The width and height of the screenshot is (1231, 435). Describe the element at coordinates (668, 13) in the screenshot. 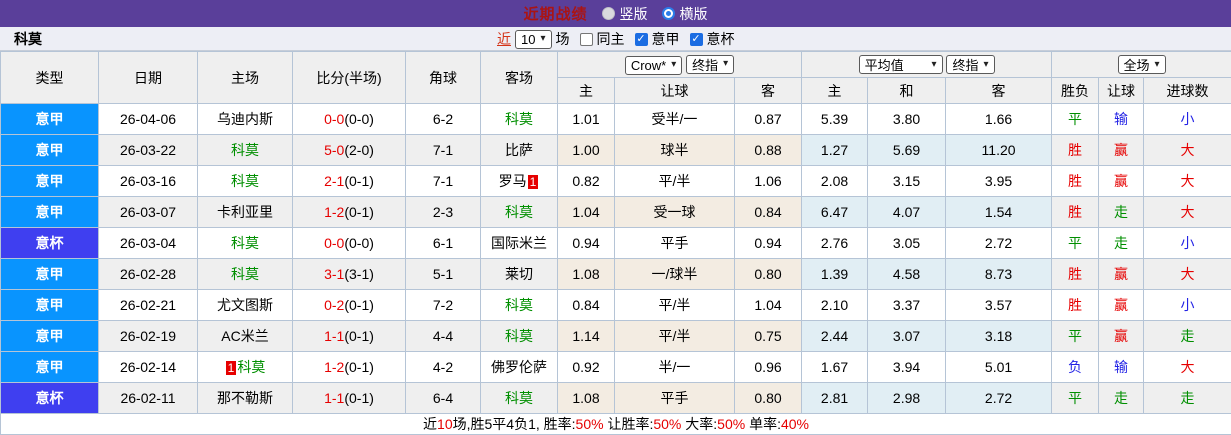

I see `radio-on-icon` at that location.